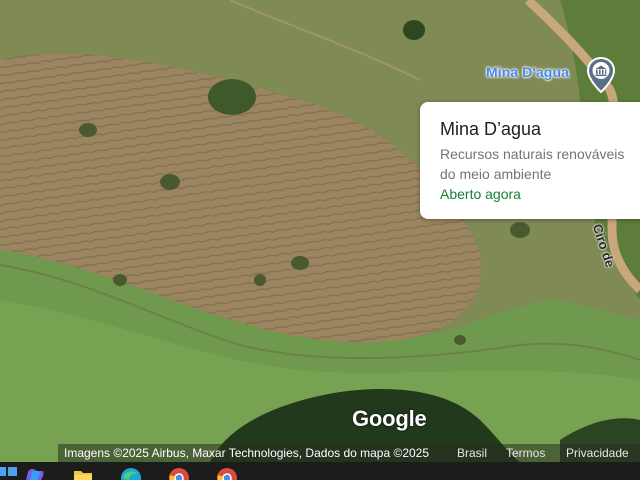 This screenshot has width=640, height=480. Describe the element at coordinates (35, 473) in the screenshot. I see `copilot-icon` at that location.